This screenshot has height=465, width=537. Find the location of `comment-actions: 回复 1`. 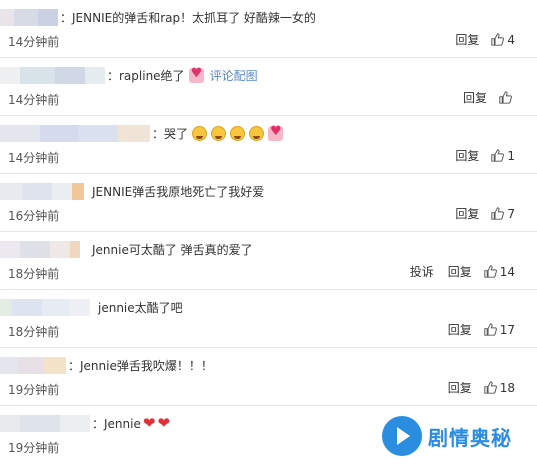

comment-actions: 回复 1 is located at coordinates (478, 155).